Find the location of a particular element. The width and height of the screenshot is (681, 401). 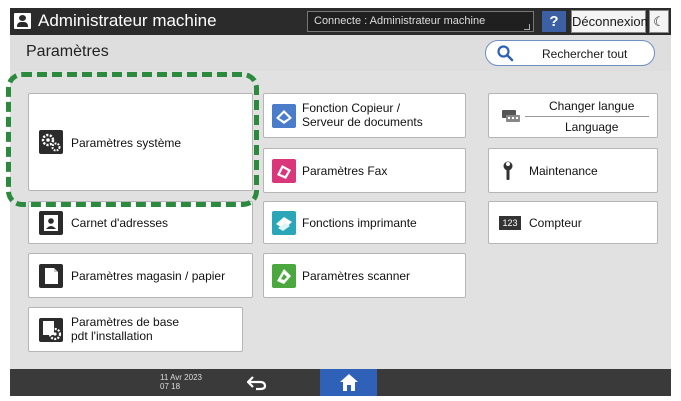

tile-printer-functions-label: Fonctions imprimante is located at coordinates (359, 223).